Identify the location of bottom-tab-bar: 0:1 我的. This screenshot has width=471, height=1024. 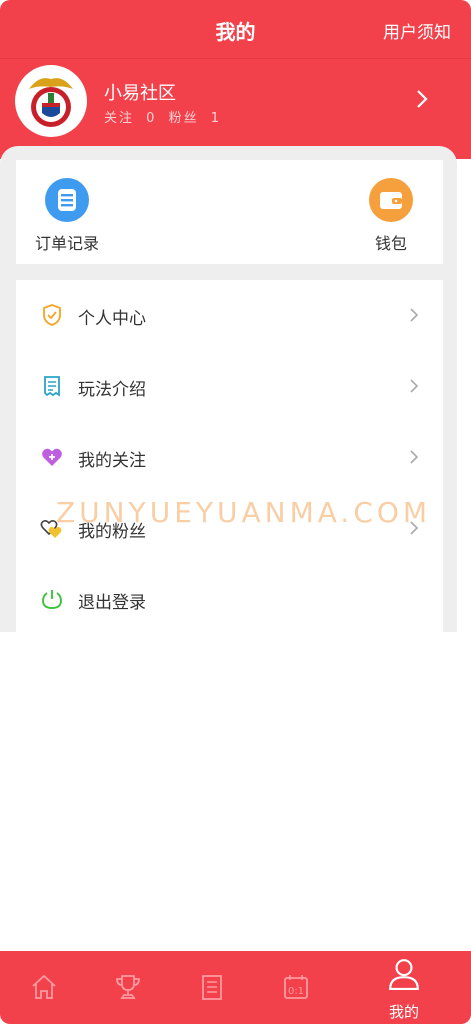
(235, 987).